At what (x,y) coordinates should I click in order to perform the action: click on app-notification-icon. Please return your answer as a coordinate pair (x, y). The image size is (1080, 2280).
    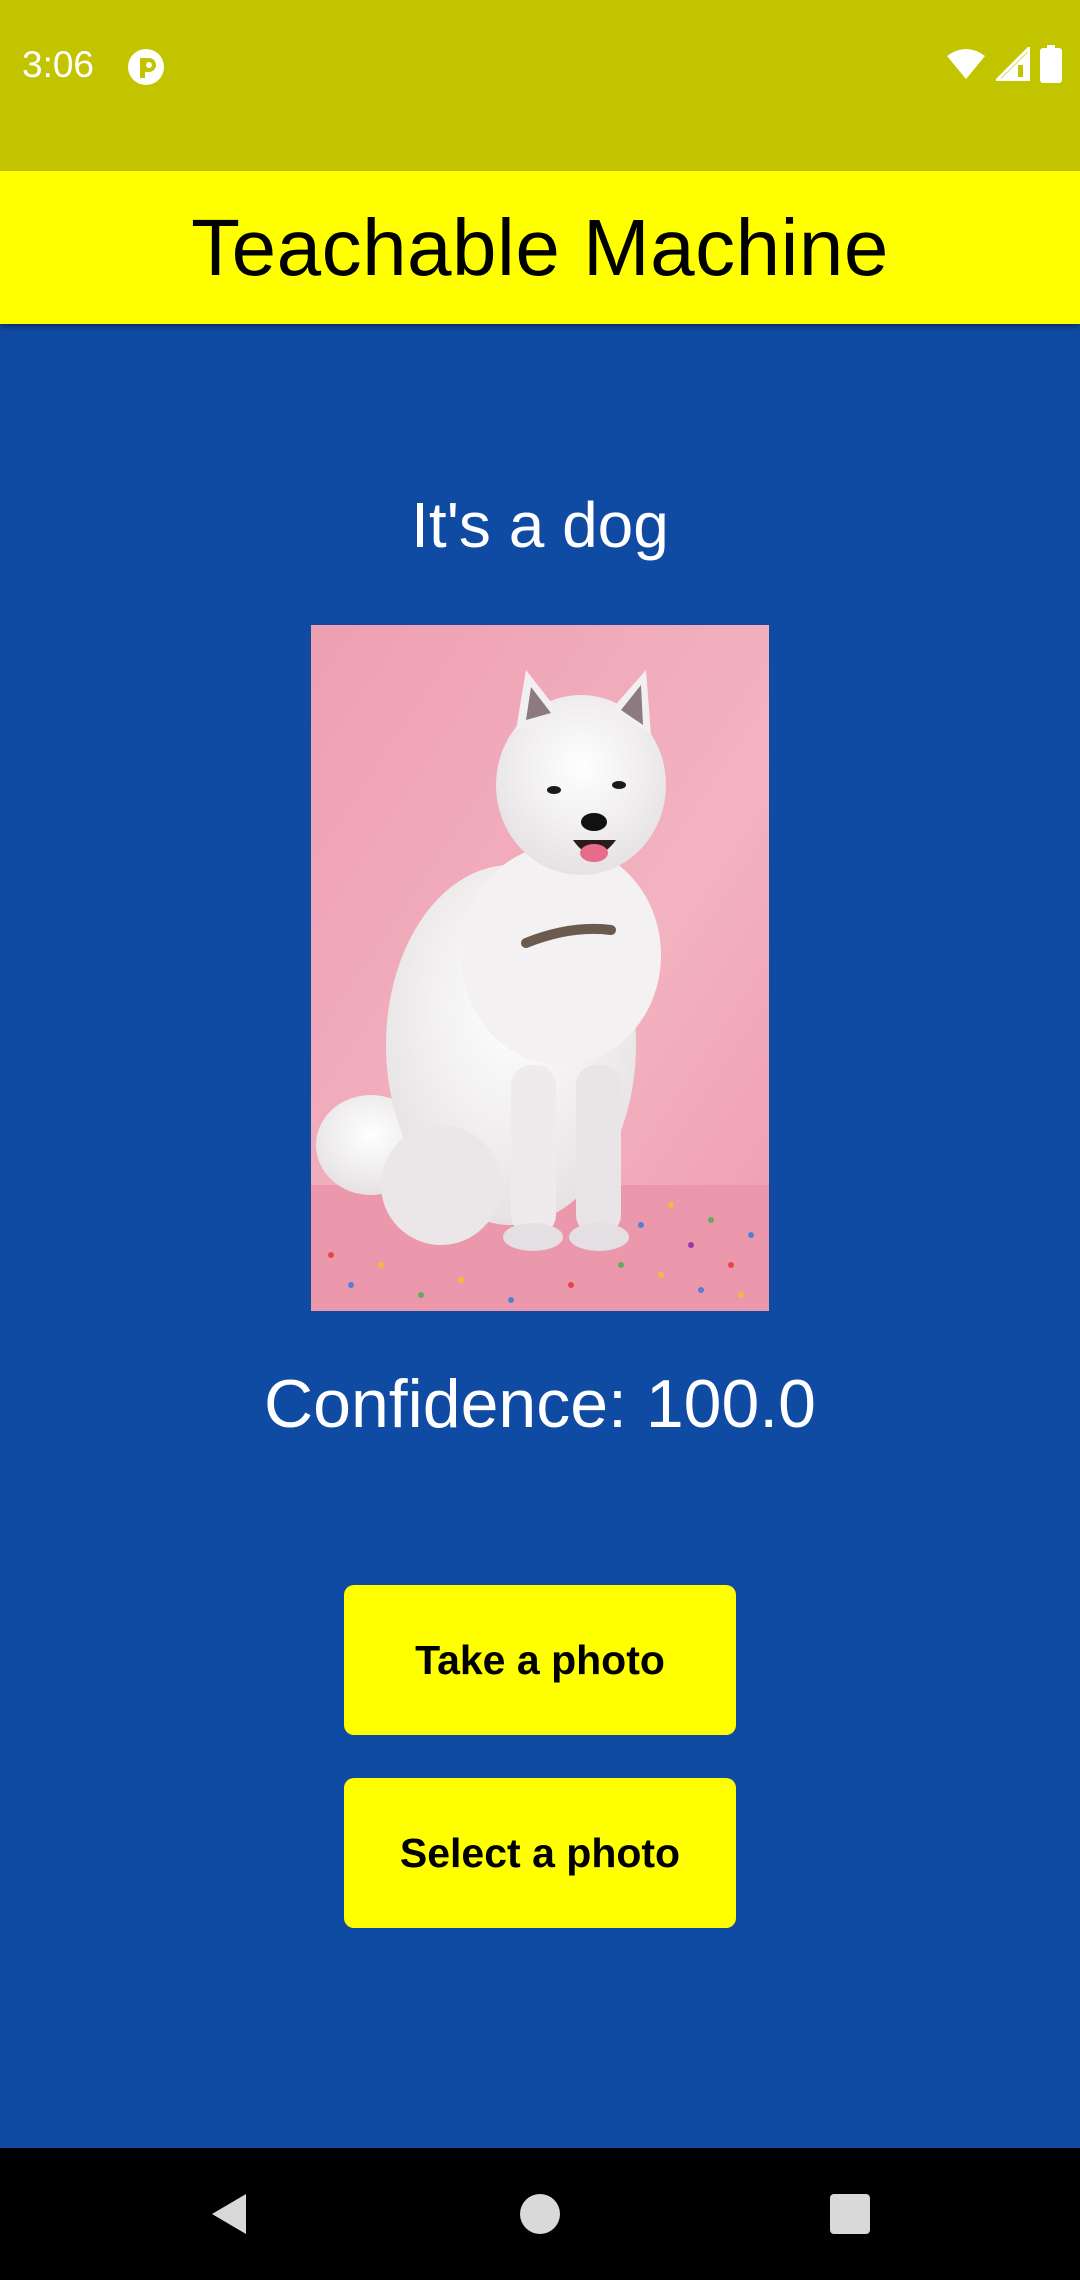
    Looking at the image, I should click on (146, 67).